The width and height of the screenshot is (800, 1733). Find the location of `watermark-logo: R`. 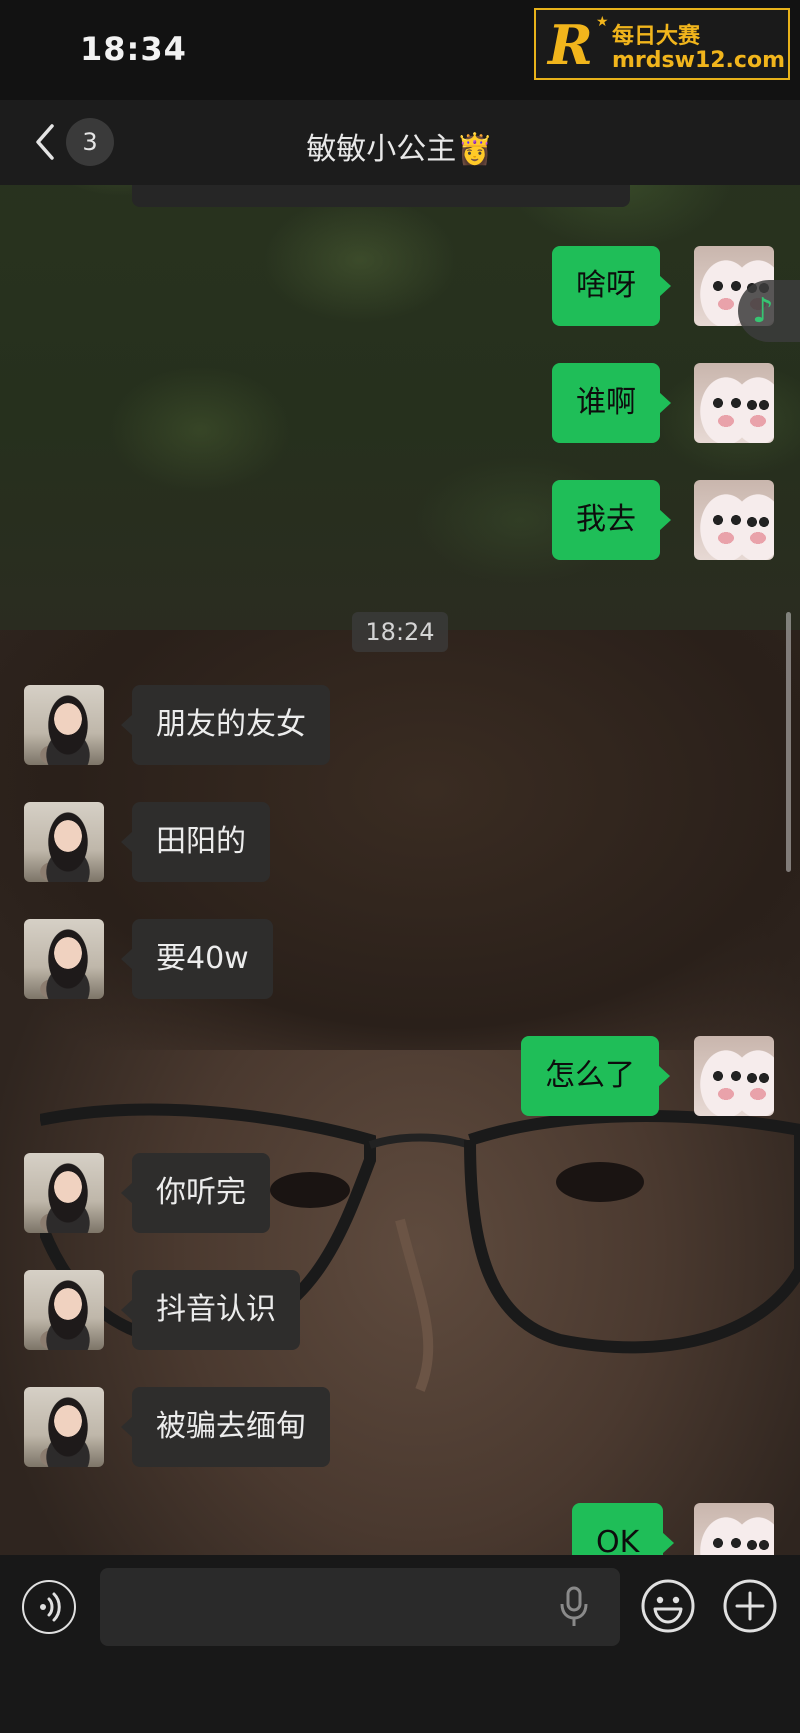

watermark-logo: R is located at coordinates (570, 45).